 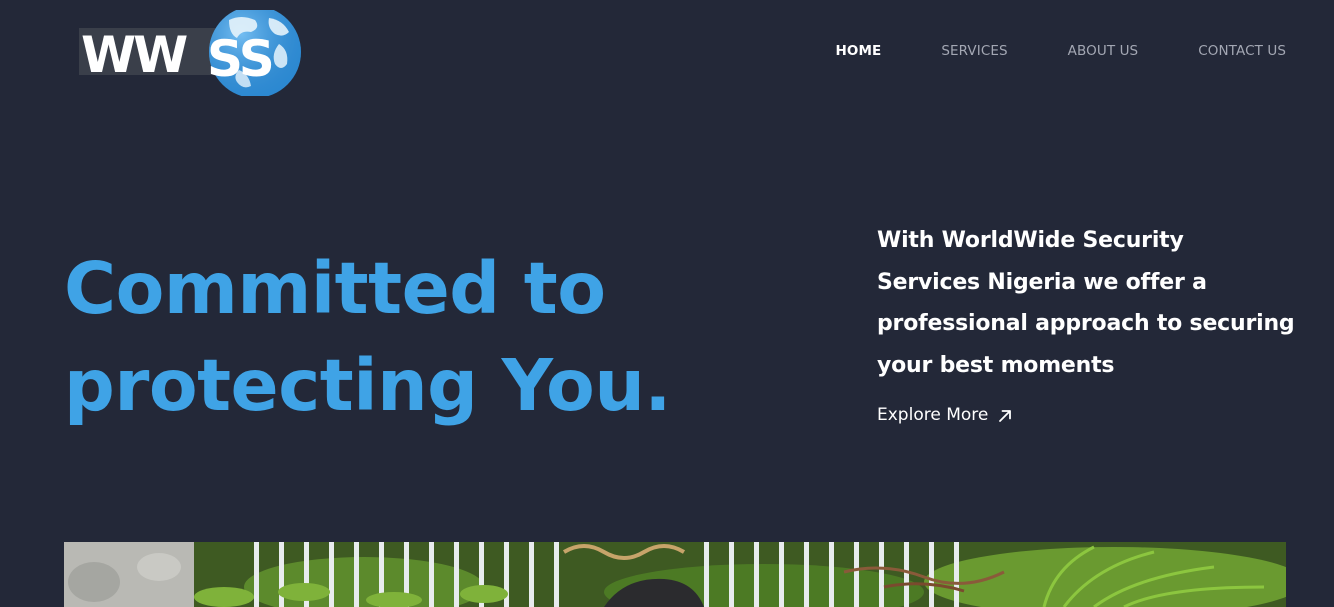 I want to click on garden-photo, so click(x=675, y=574).